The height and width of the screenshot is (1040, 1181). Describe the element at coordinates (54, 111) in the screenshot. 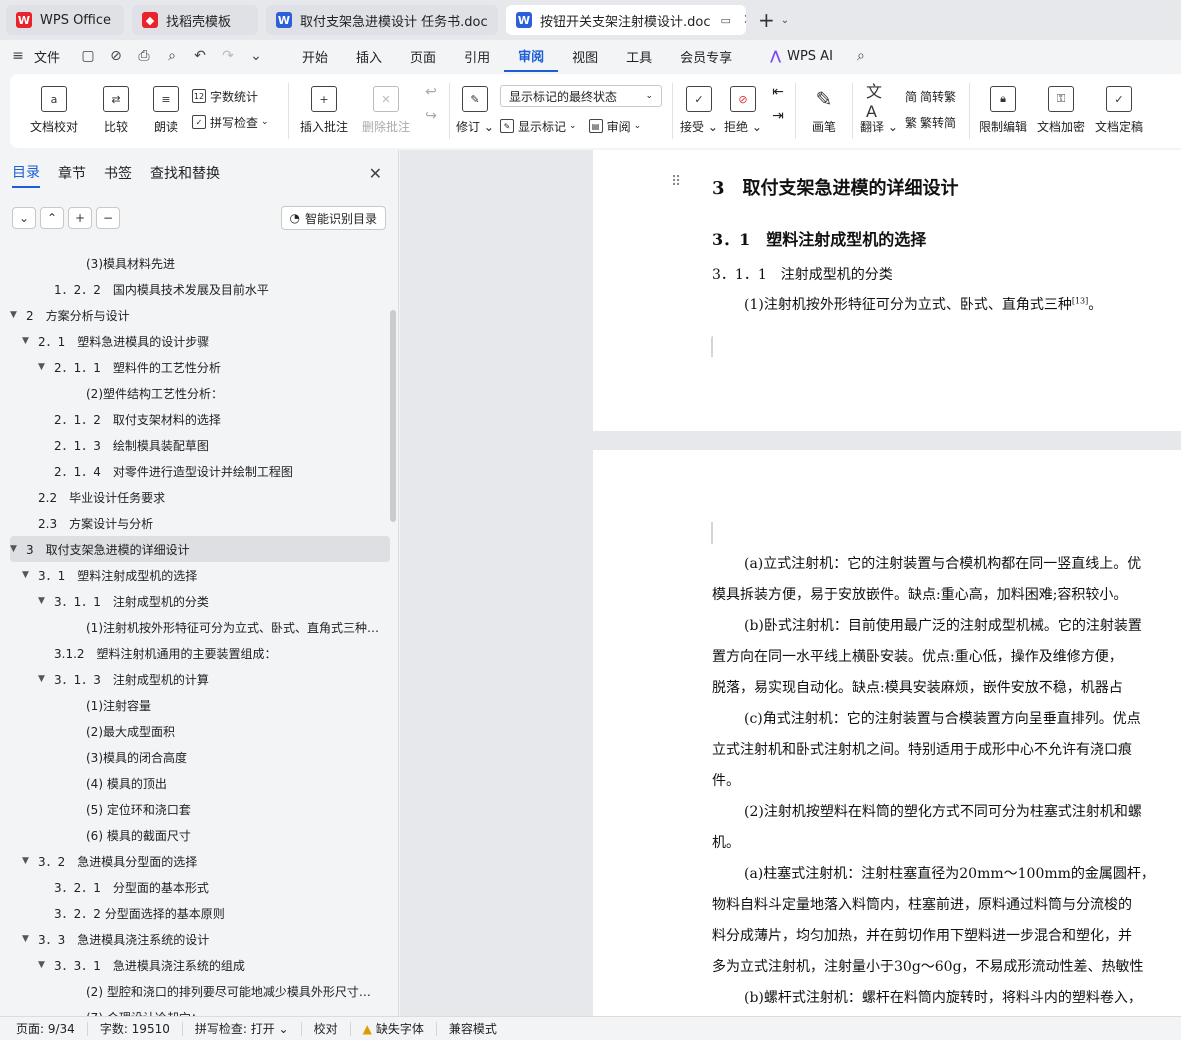

I see `doc-check-button: a 文档校对` at that location.